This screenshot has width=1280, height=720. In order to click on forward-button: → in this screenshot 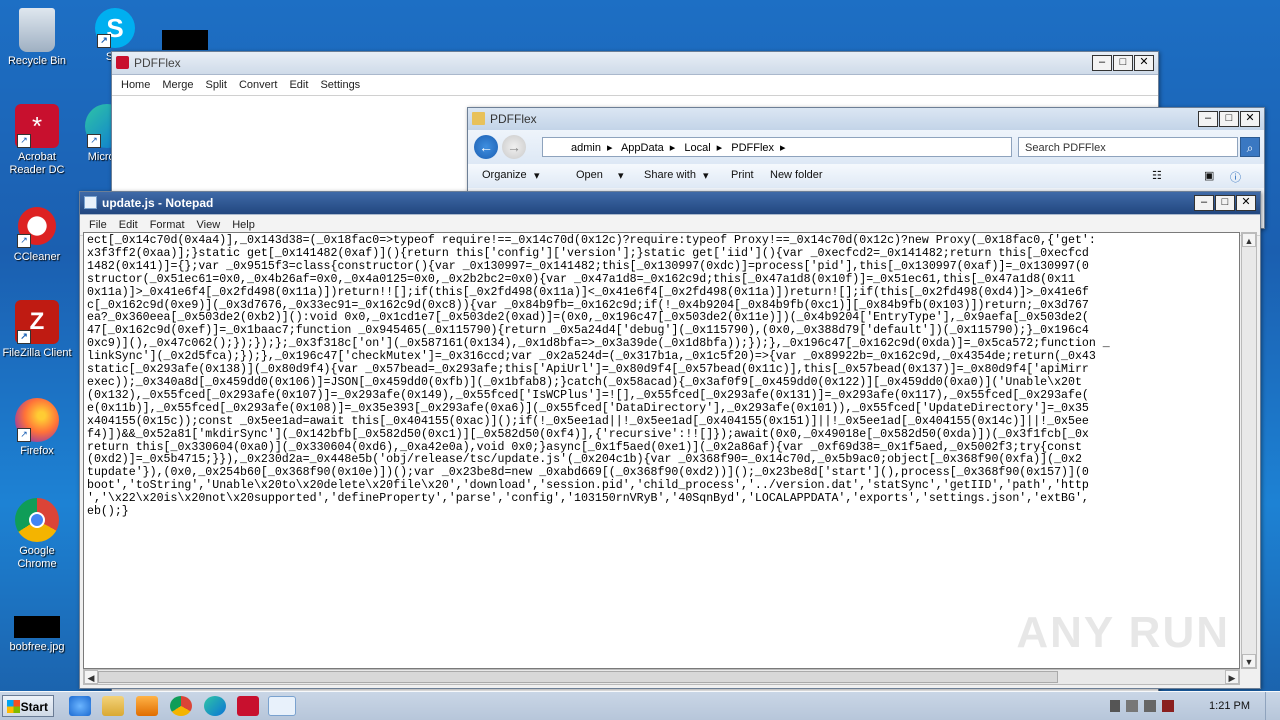, I will do `click(514, 147)`.